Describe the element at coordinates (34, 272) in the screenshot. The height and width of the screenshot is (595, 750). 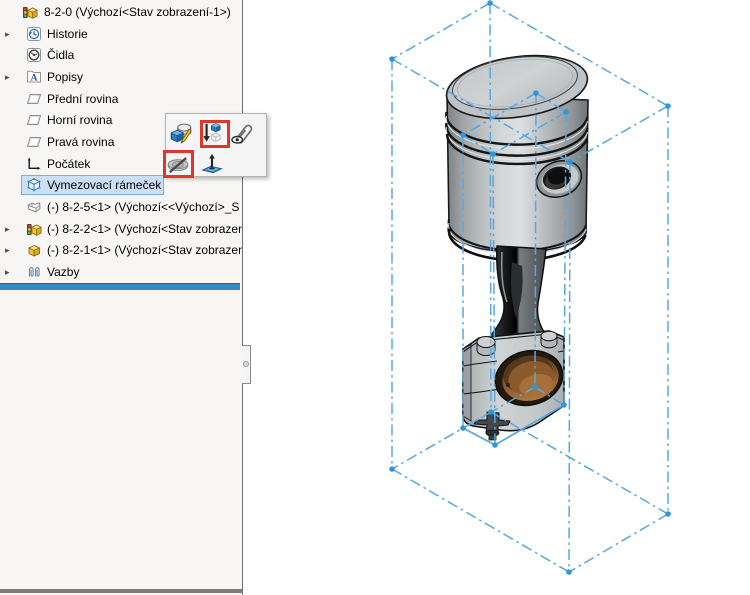
I see `mates-icon` at that location.